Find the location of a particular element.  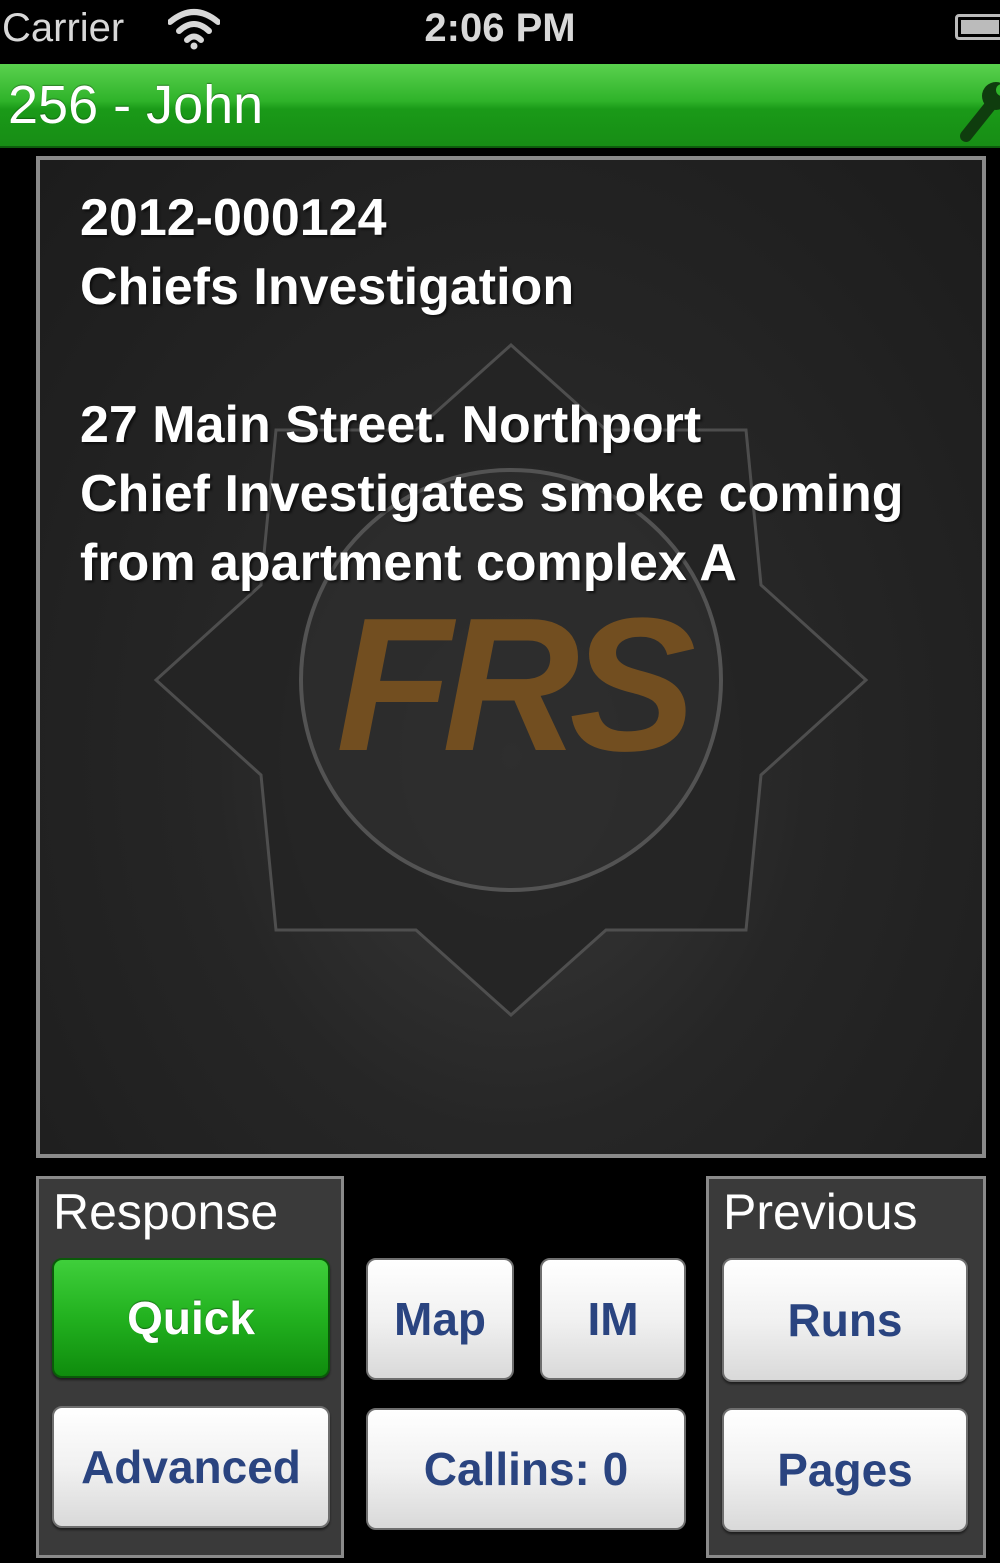

pages-button: Pages is located at coordinates (845, 1470).